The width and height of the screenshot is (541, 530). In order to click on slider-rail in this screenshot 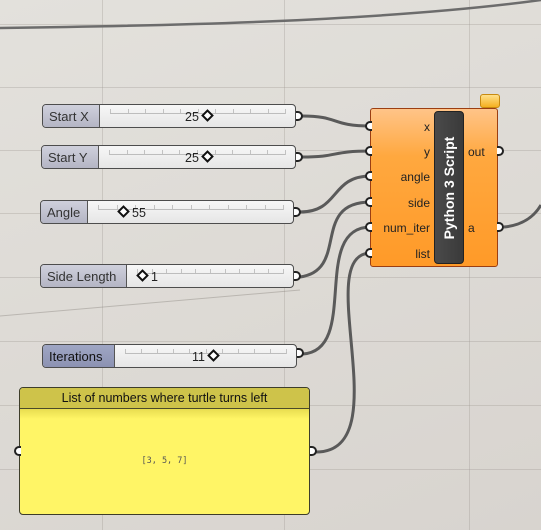, I will do `click(210, 273)`.